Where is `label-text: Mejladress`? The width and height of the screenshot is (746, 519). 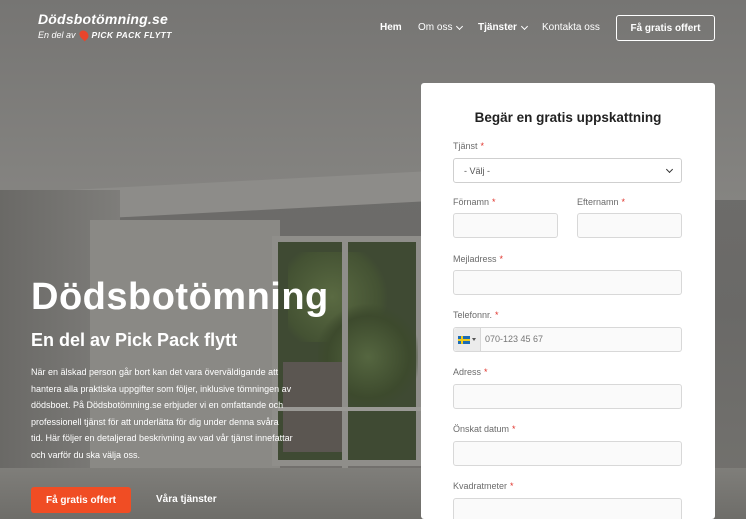 label-text: Mejladress is located at coordinates (475, 259).